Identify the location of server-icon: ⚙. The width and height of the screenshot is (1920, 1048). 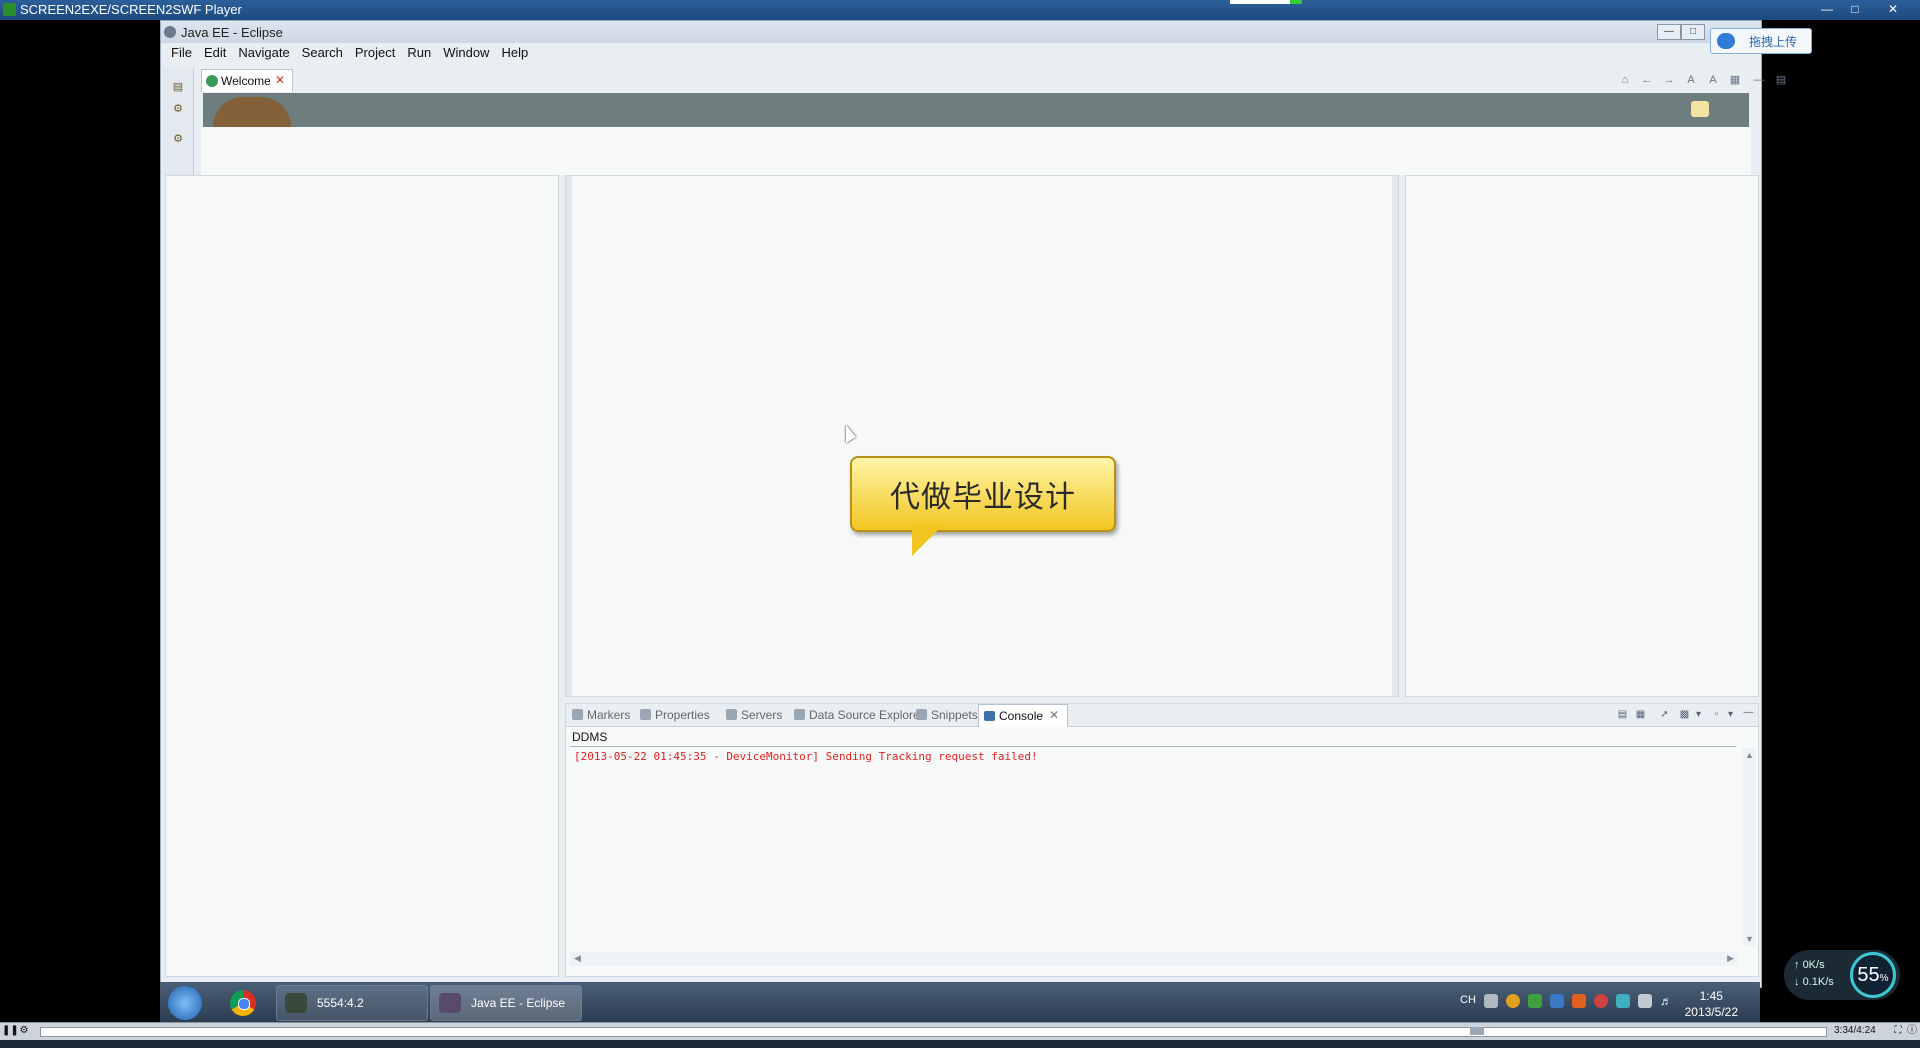
(178, 109).